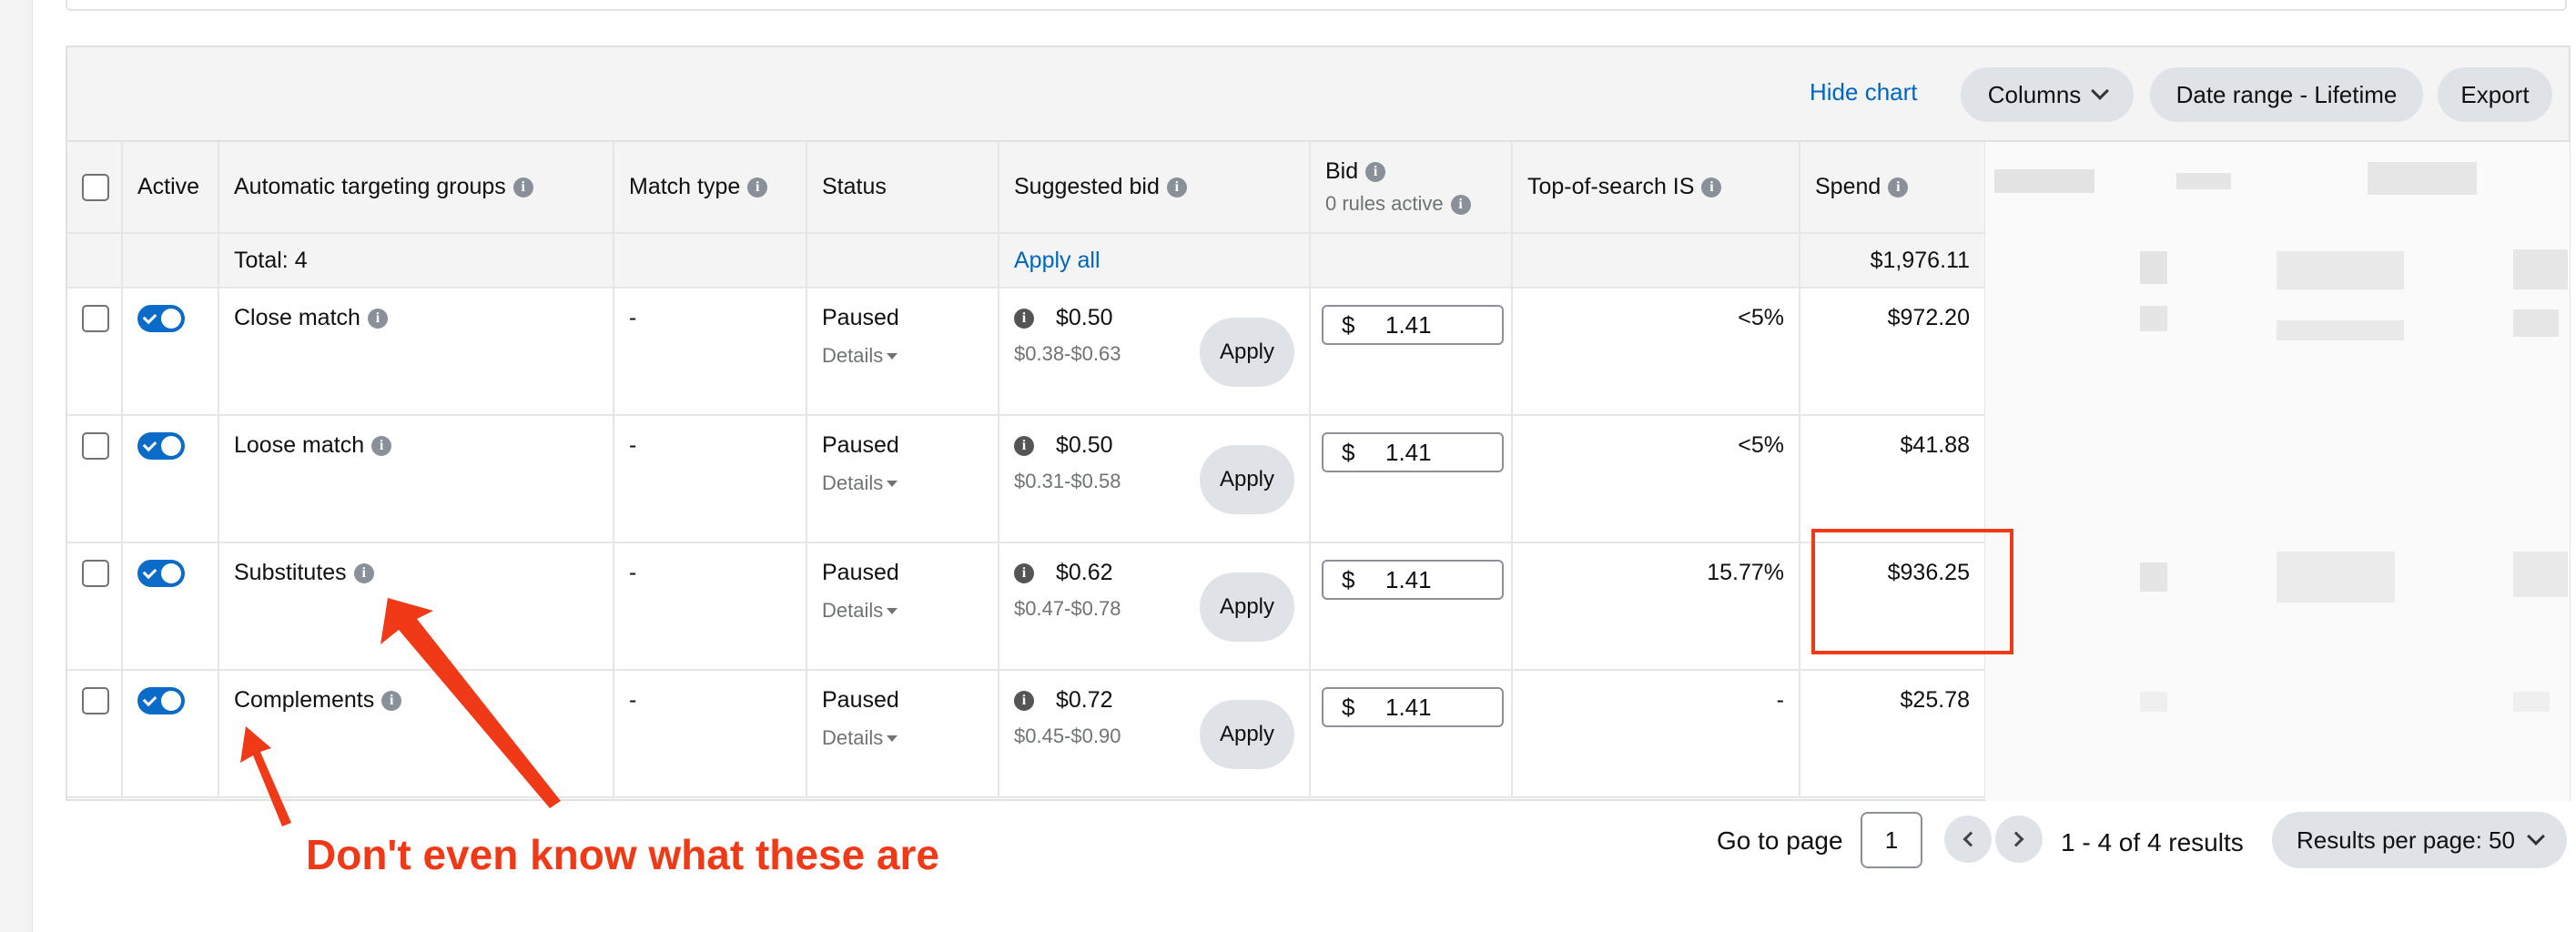 The height and width of the screenshot is (932, 2576). Describe the element at coordinates (1780, 840) in the screenshot. I see `go-to-page-label: Go to page` at that location.